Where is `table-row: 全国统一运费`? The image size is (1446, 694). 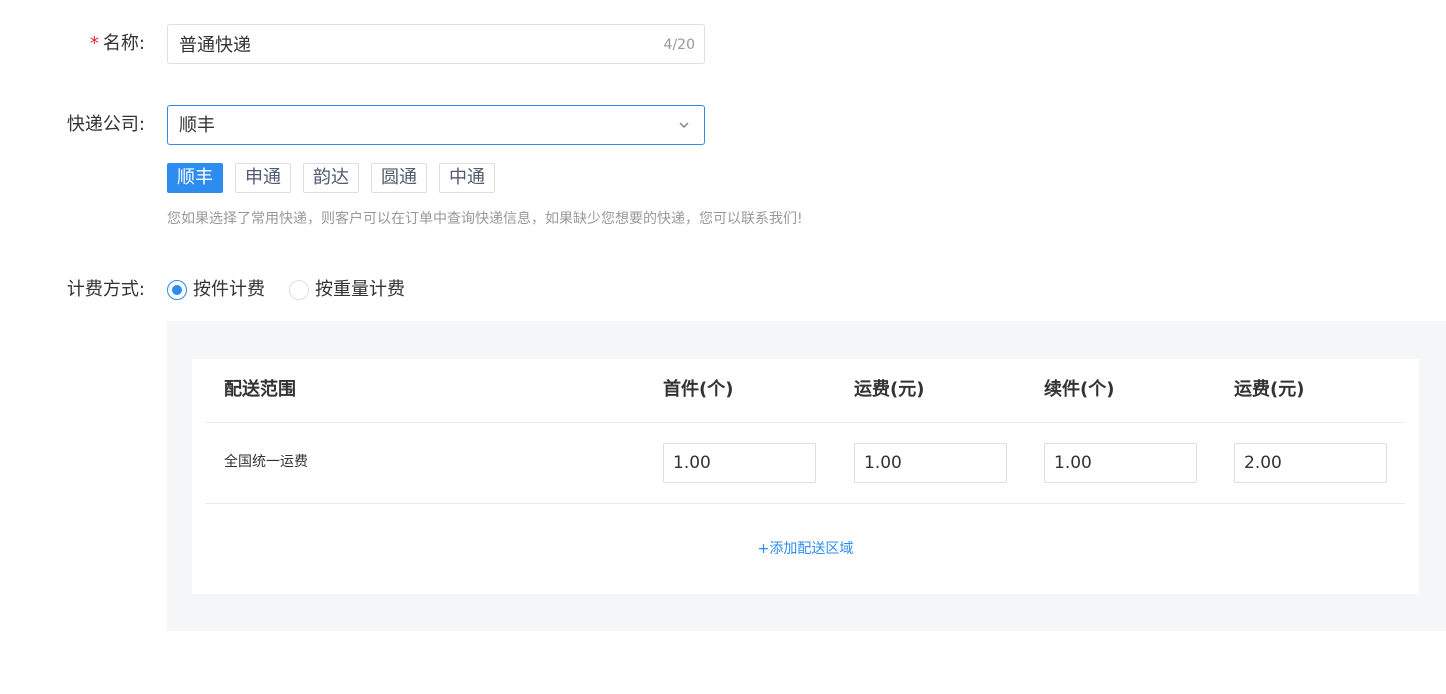
table-row: 全国统一运费 is located at coordinates (805, 463).